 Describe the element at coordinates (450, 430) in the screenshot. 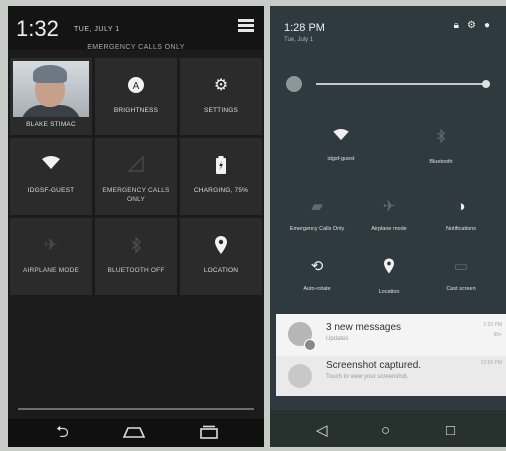

I see `recent-apps-icon: □` at that location.